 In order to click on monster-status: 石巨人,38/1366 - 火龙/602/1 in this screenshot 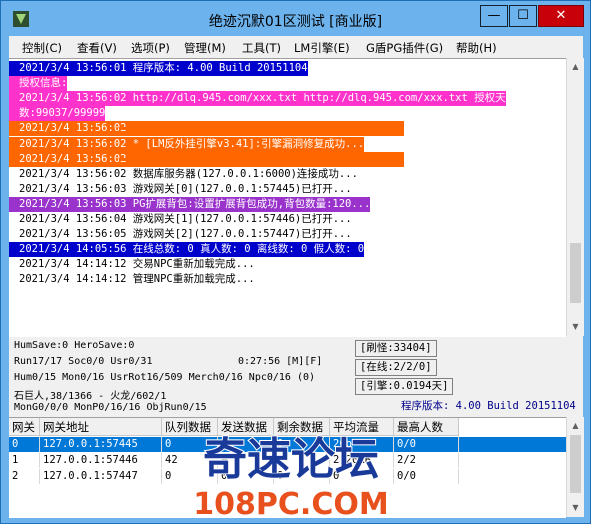, I will do `click(90, 396)`.